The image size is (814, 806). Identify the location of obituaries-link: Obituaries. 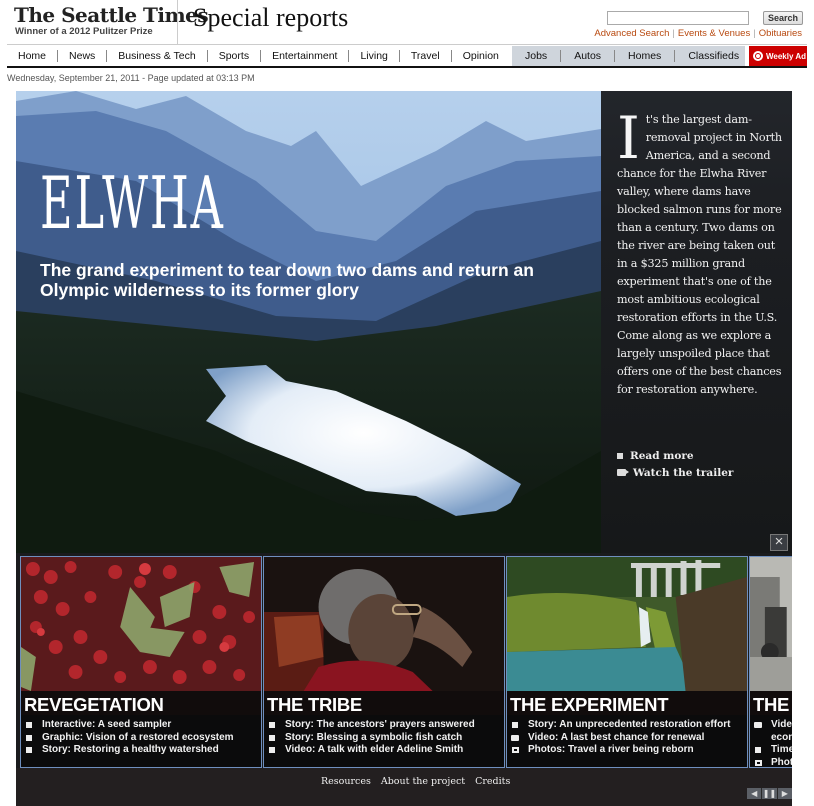
(780, 33).